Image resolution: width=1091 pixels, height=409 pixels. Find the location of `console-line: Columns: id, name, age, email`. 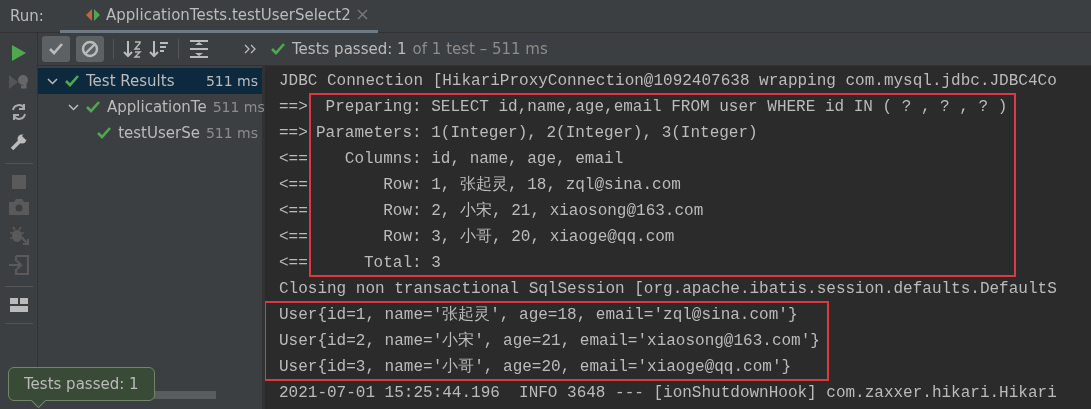

console-line: Columns: id, name, age, email is located at coordinates (484, 159).